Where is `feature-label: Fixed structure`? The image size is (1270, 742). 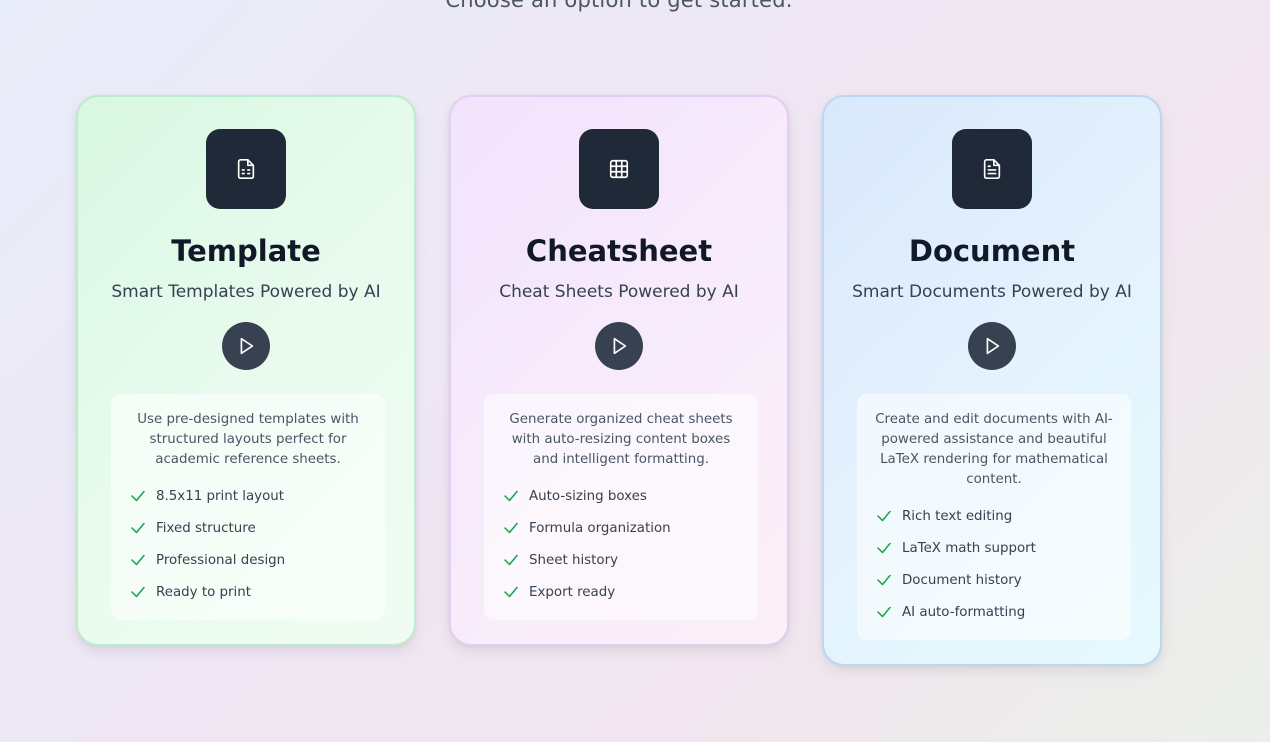 feature-label: Fixed structure is located at coordinates (206, 528).